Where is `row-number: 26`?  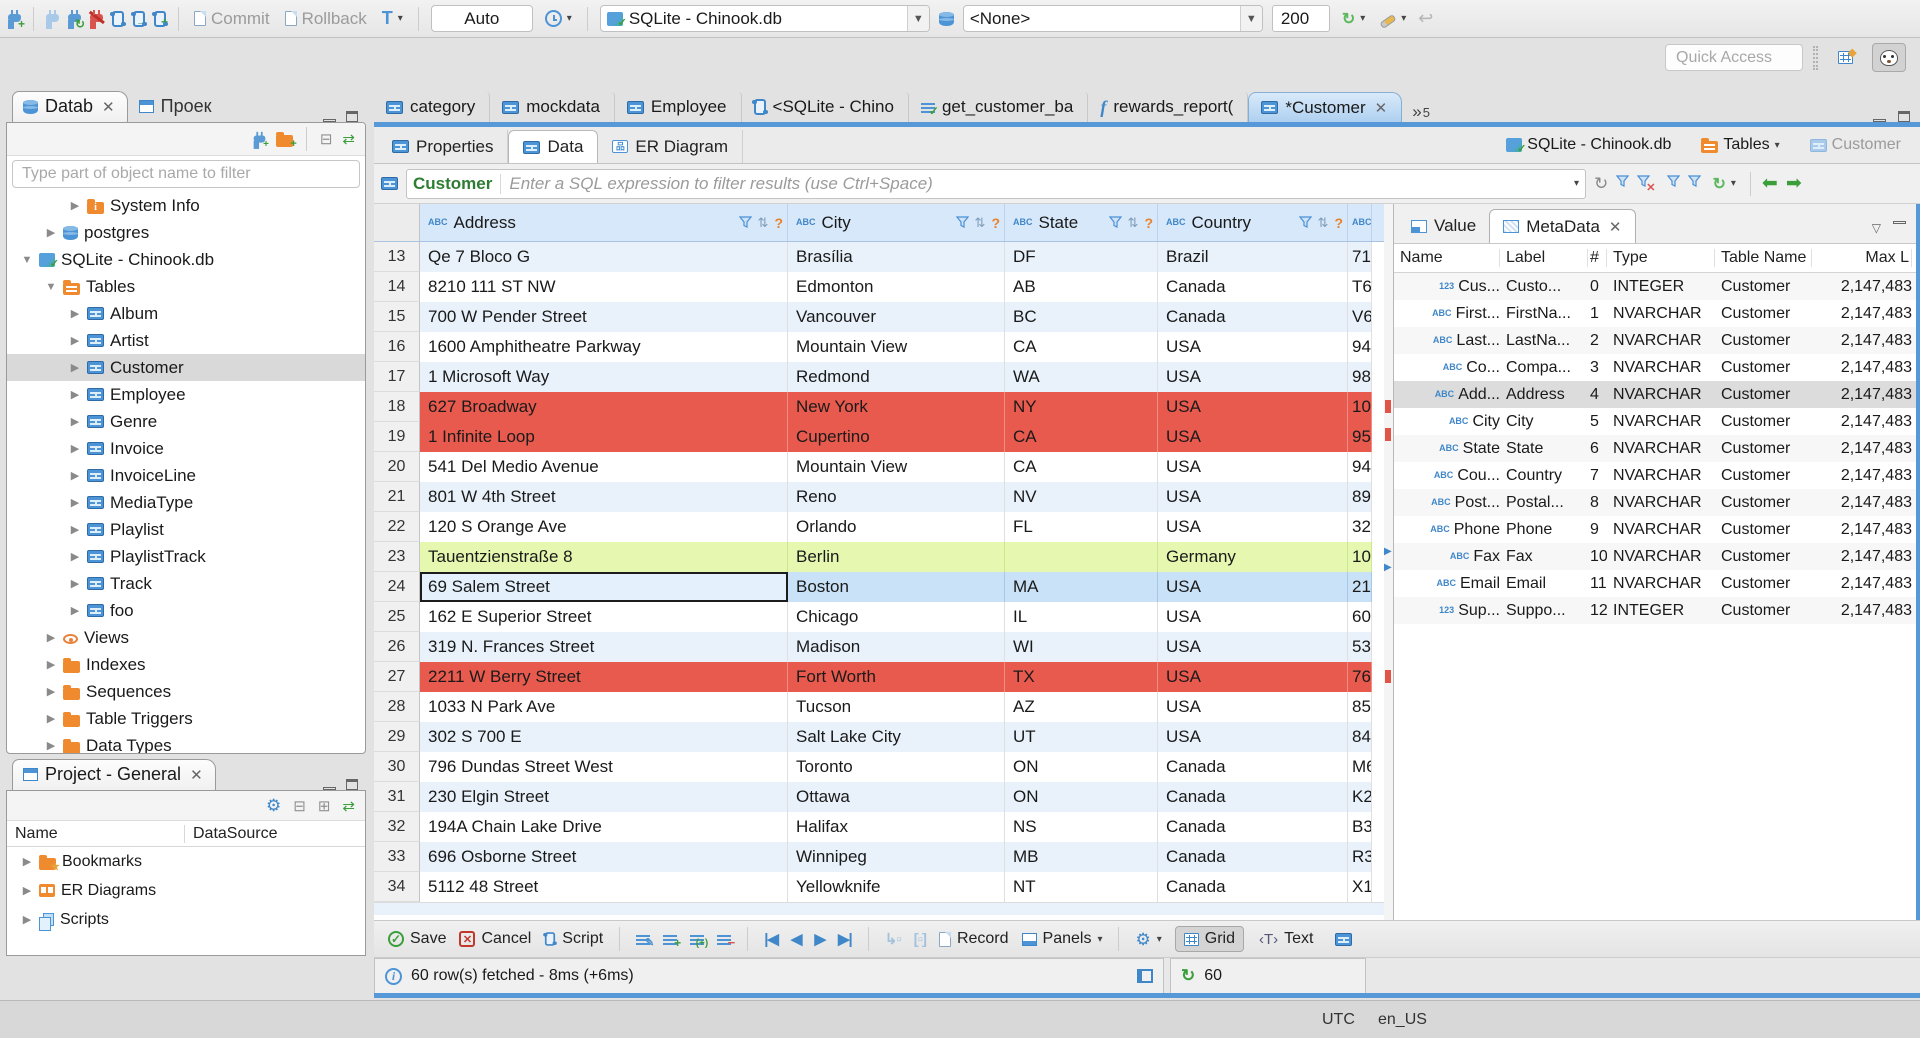
row-number: 26 is located at coordinates (397, 647).